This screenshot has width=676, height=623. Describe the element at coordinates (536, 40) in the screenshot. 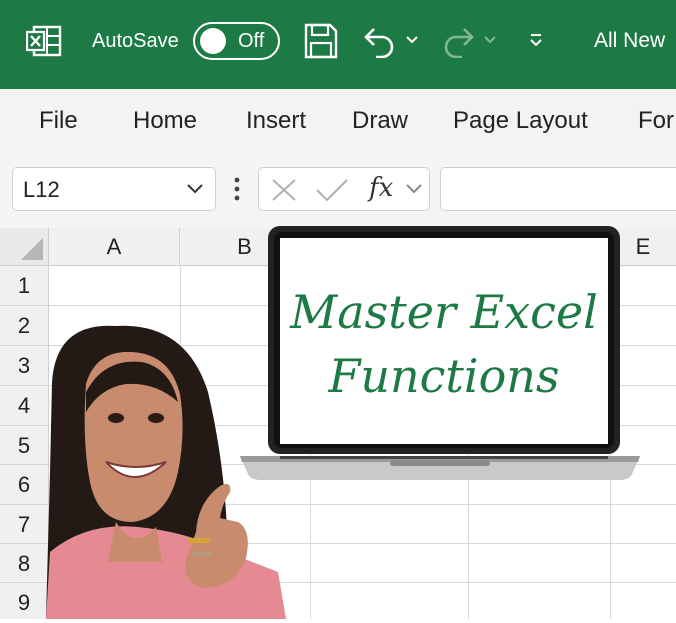

I see `customize-quick-access-icon` at that location.